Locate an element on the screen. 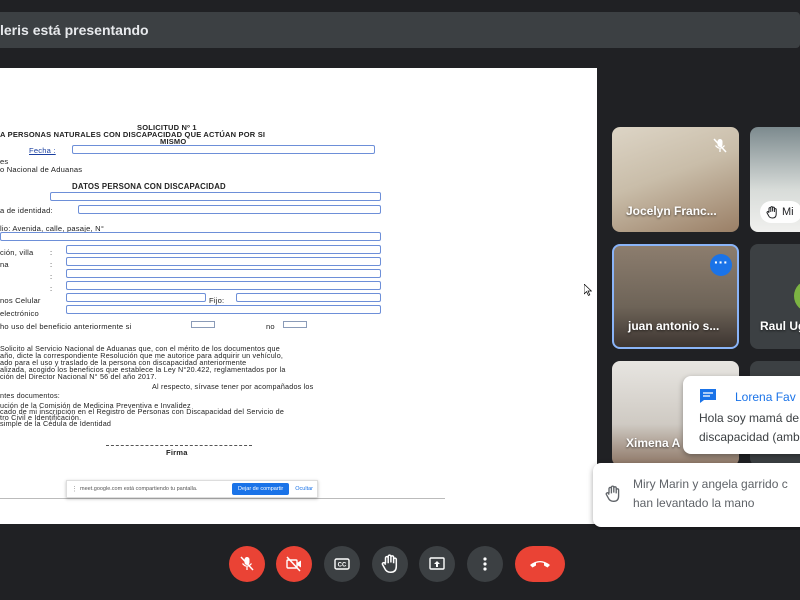  hand-notice-line: han levantado la mano is located at coordinates (694, 503).